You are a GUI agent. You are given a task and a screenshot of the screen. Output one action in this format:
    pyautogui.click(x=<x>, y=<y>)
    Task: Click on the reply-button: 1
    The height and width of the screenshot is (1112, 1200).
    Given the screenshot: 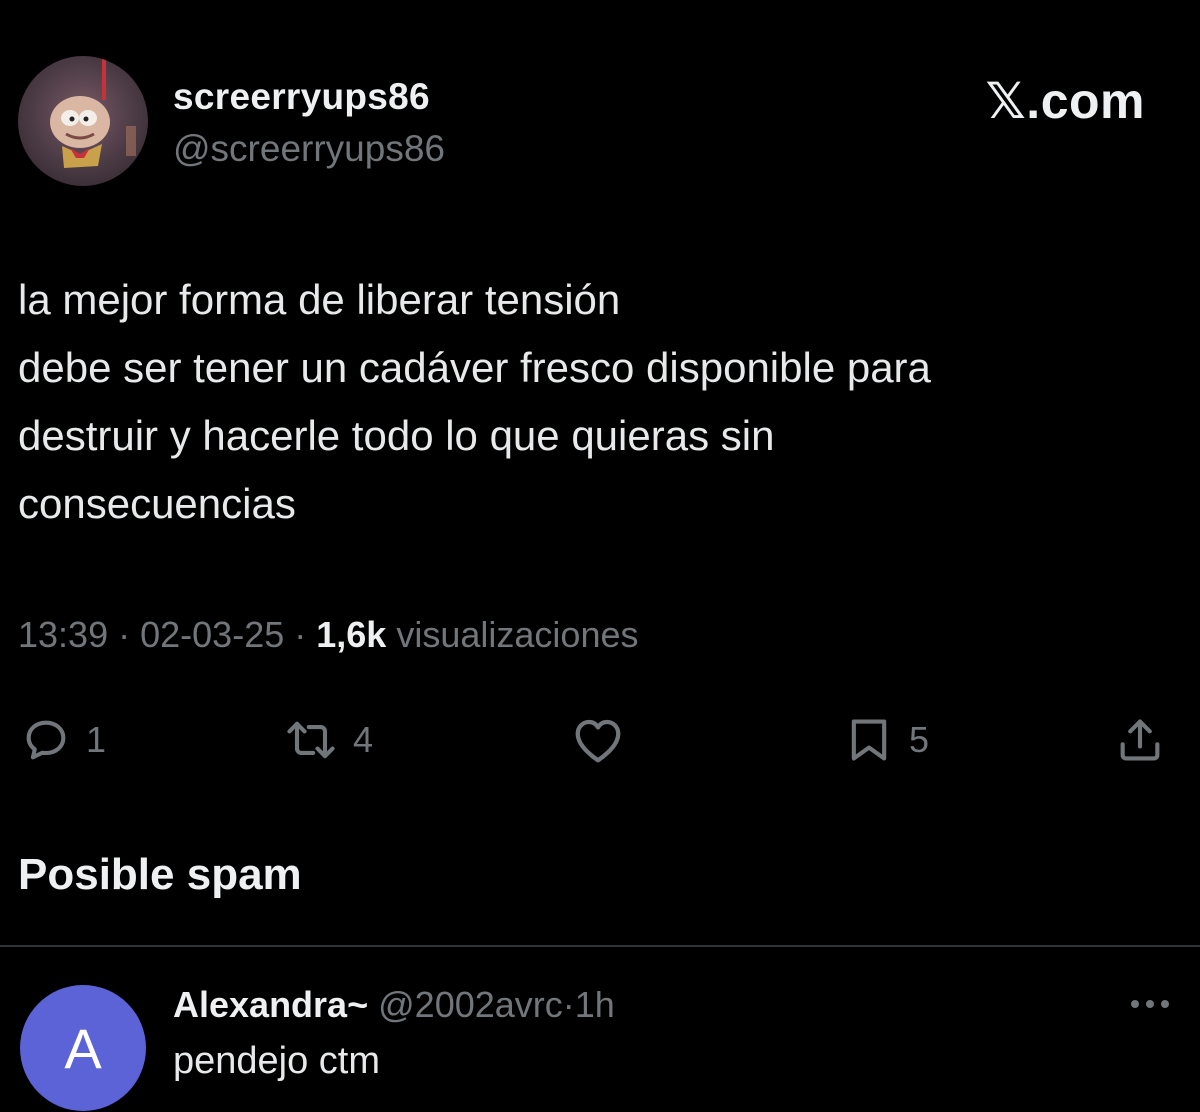 What is the action you would take?
    pyautogui.click(x=63, y=740)
    